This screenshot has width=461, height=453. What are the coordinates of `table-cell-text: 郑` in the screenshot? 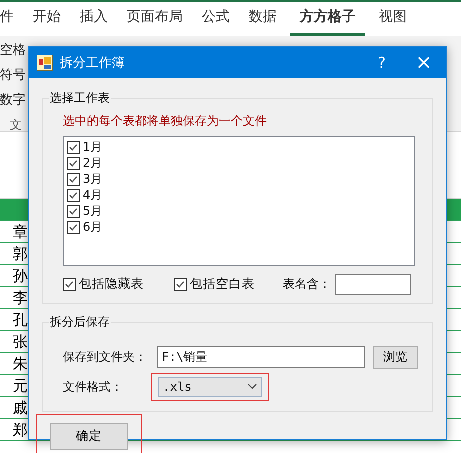 It's located at (20, 430).